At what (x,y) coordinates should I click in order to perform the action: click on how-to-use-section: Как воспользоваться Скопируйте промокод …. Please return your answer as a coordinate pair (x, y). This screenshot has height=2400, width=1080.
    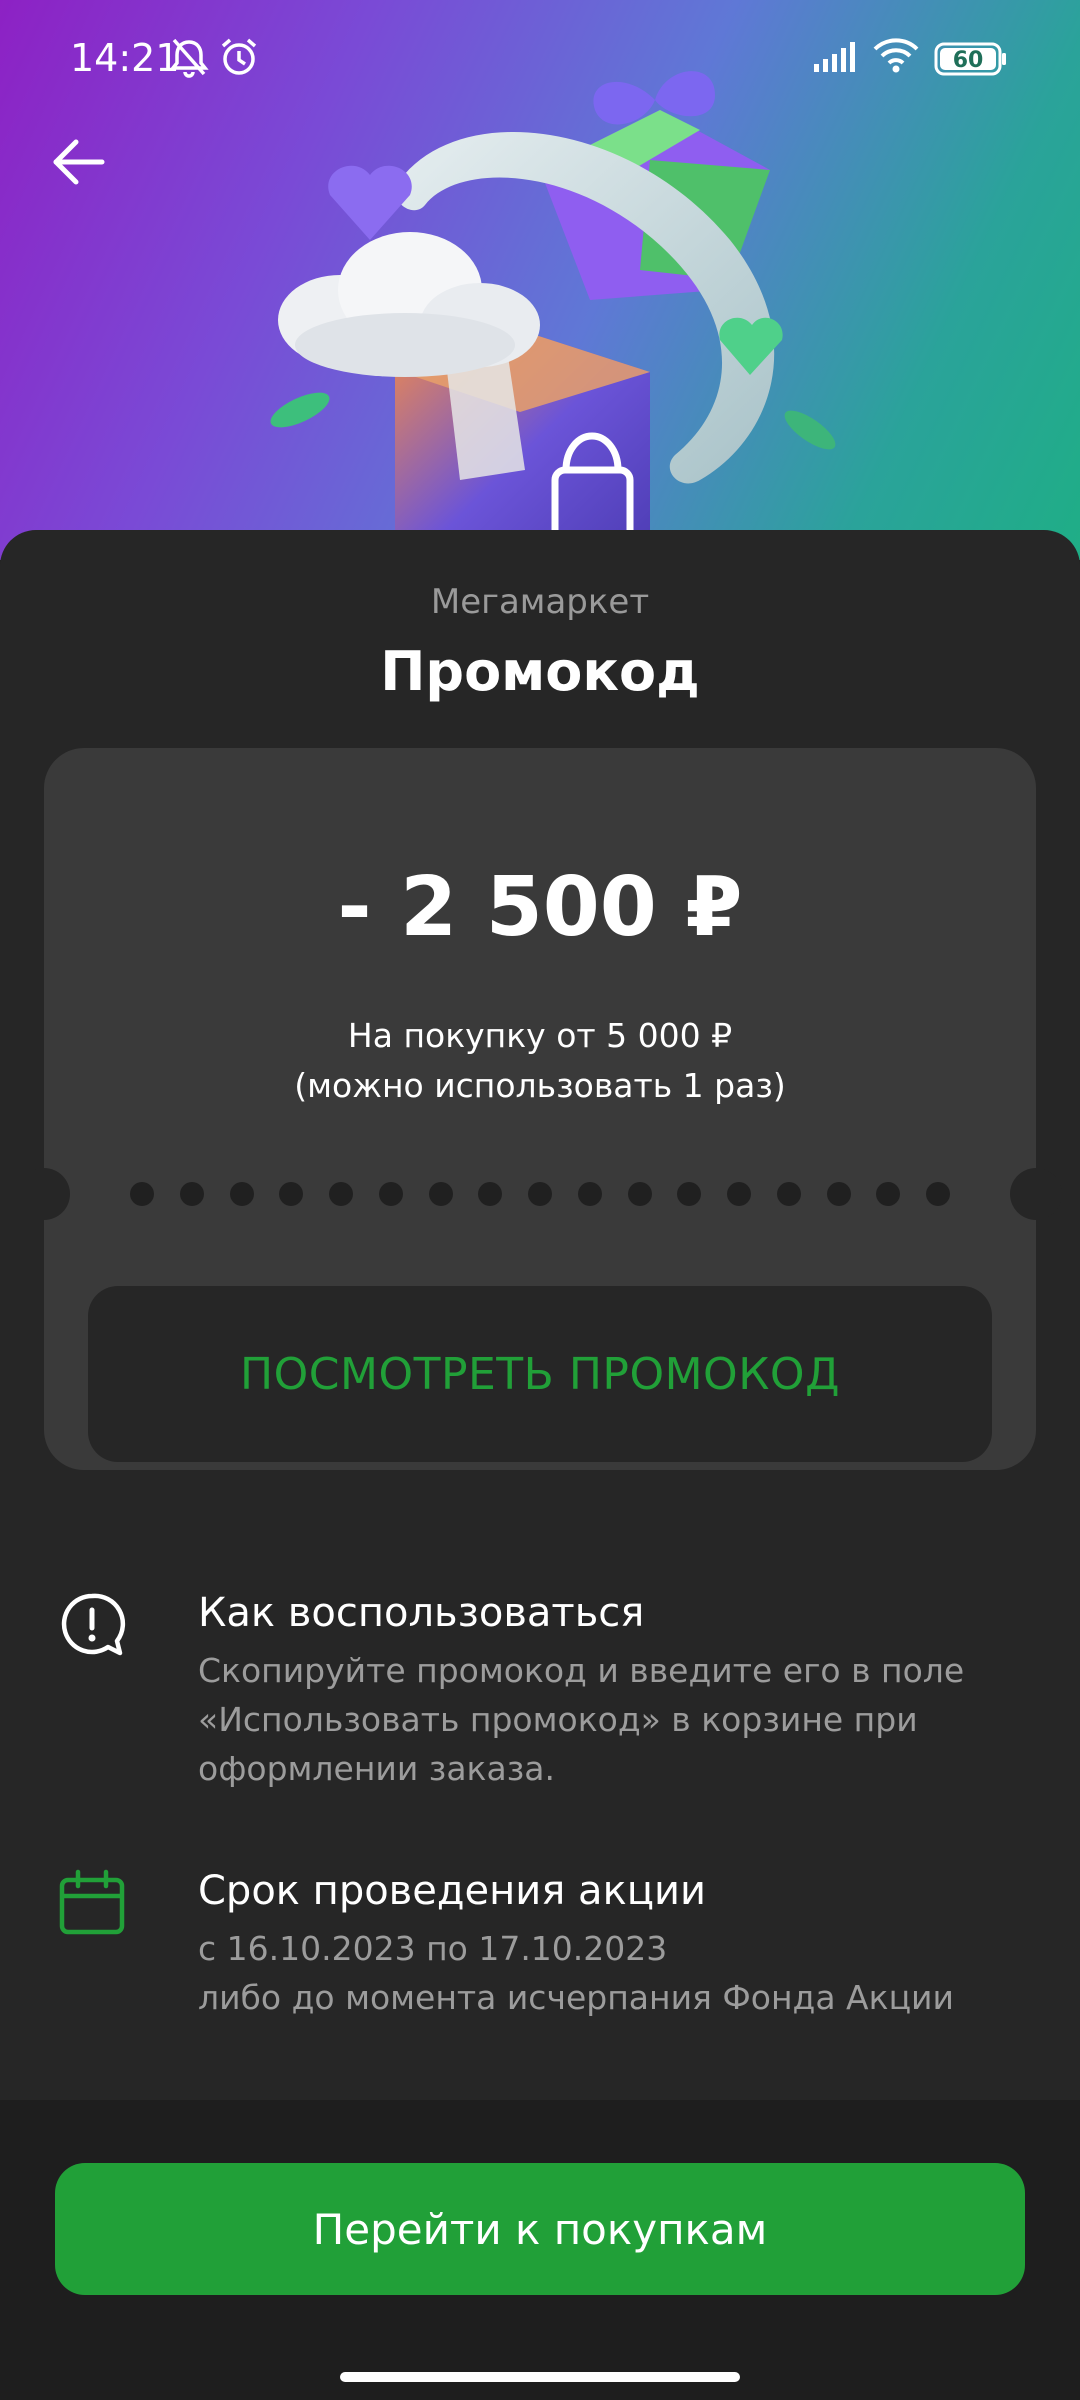
    Looking at the image, I should click on (540, 1690).